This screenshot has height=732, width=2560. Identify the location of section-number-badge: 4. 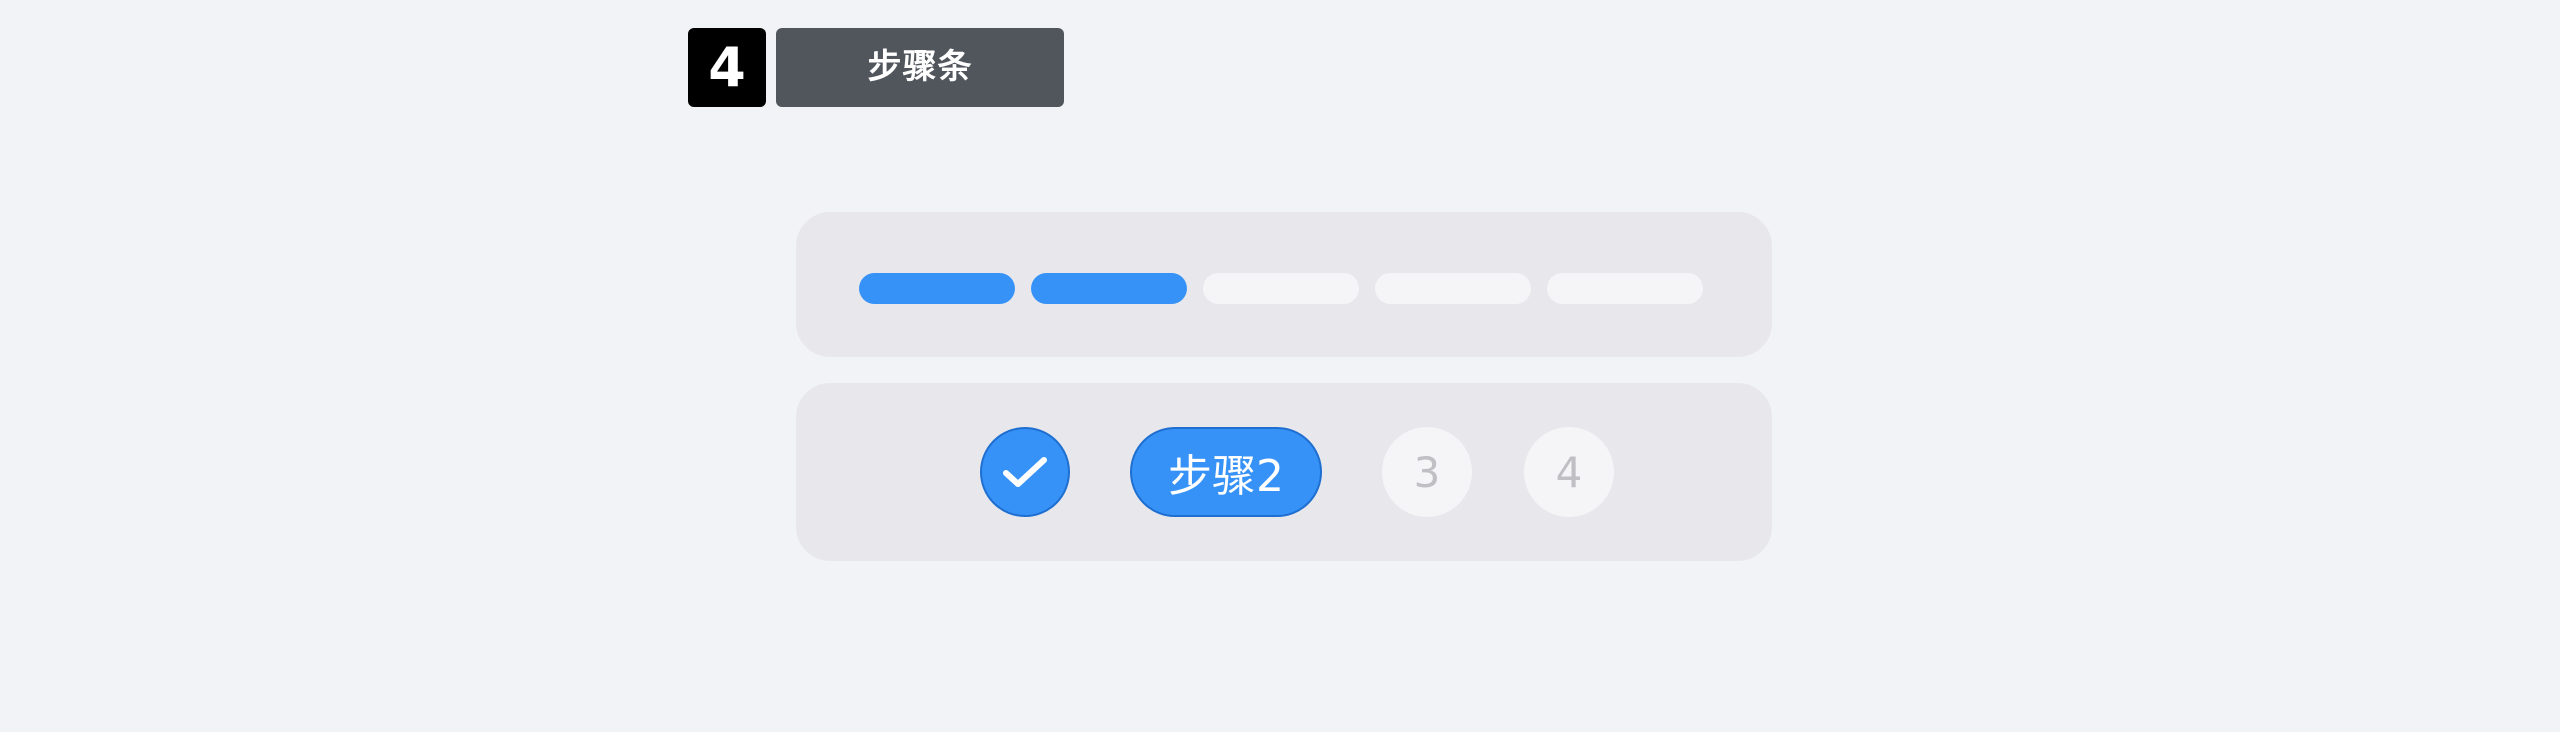
(727, 67).